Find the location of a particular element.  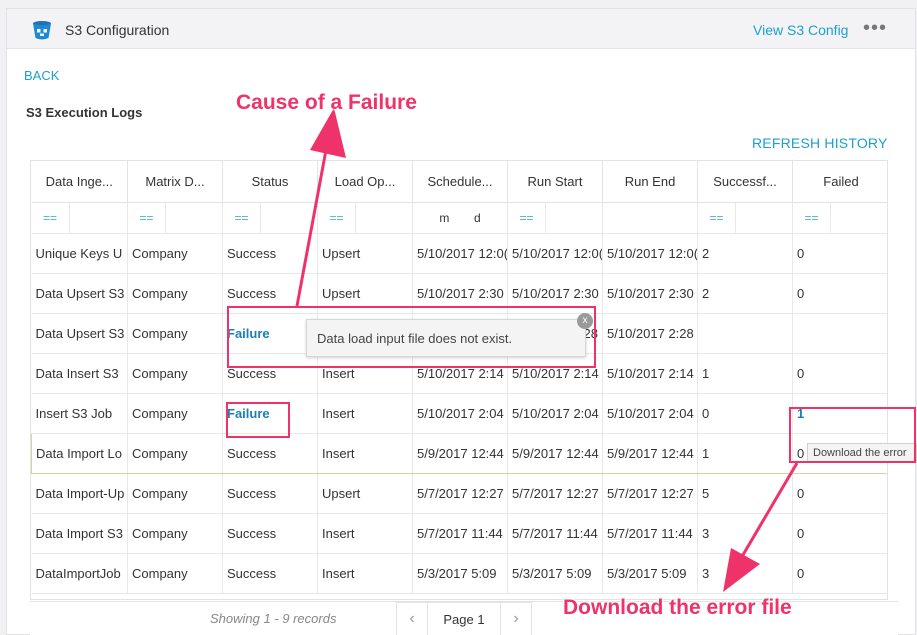

column-header: Run End is located at coordinates (650, 182).